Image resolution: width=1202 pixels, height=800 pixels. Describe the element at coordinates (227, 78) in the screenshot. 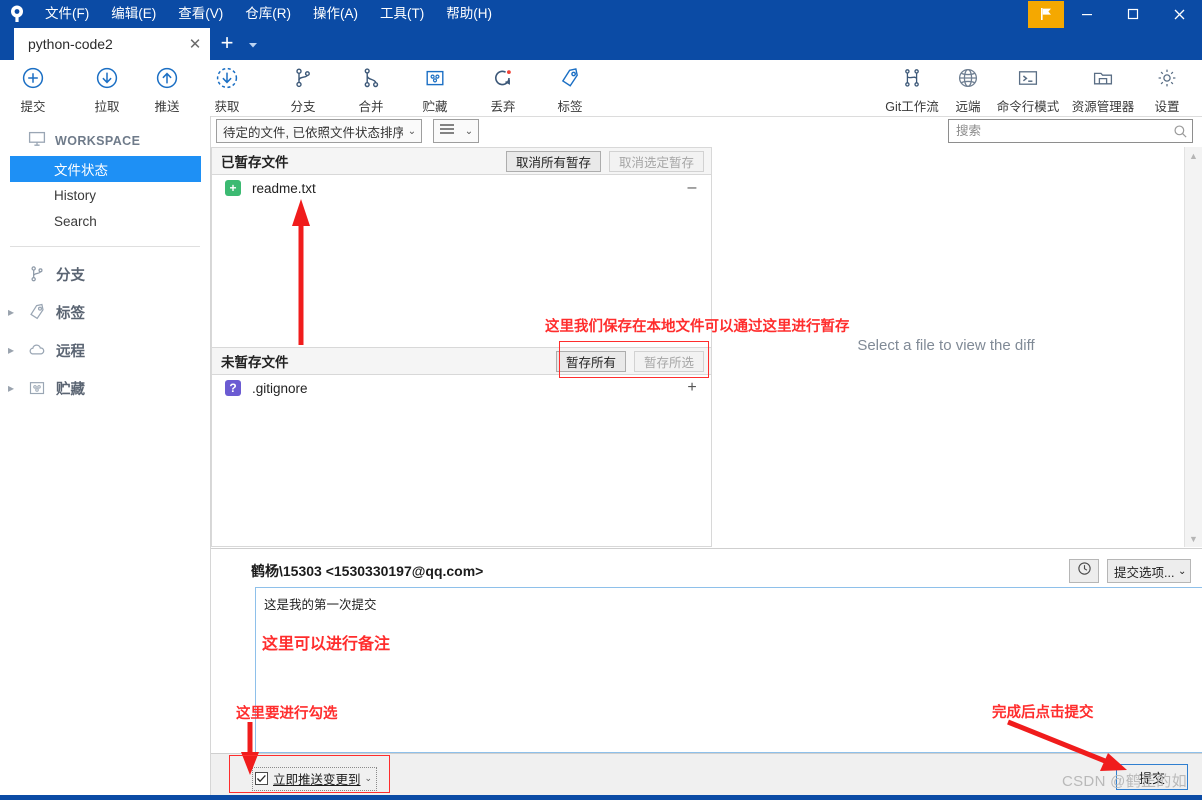

I see `fetch-dashed-down-arrow-icon` at that location.